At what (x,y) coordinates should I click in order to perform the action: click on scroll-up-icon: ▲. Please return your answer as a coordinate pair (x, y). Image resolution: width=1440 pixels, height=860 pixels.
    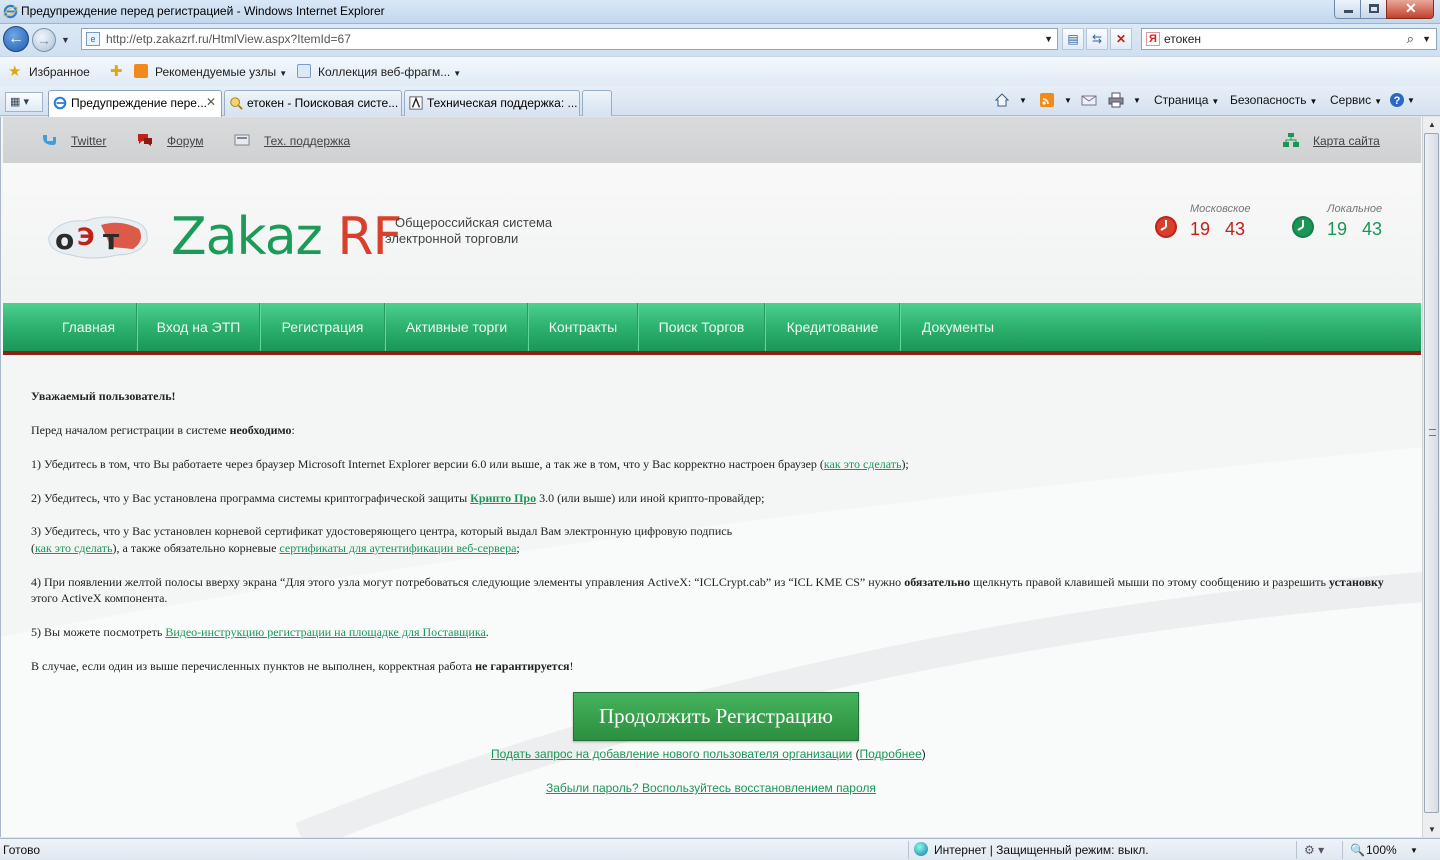
    Looking at the image, I should click on (1432, 124).